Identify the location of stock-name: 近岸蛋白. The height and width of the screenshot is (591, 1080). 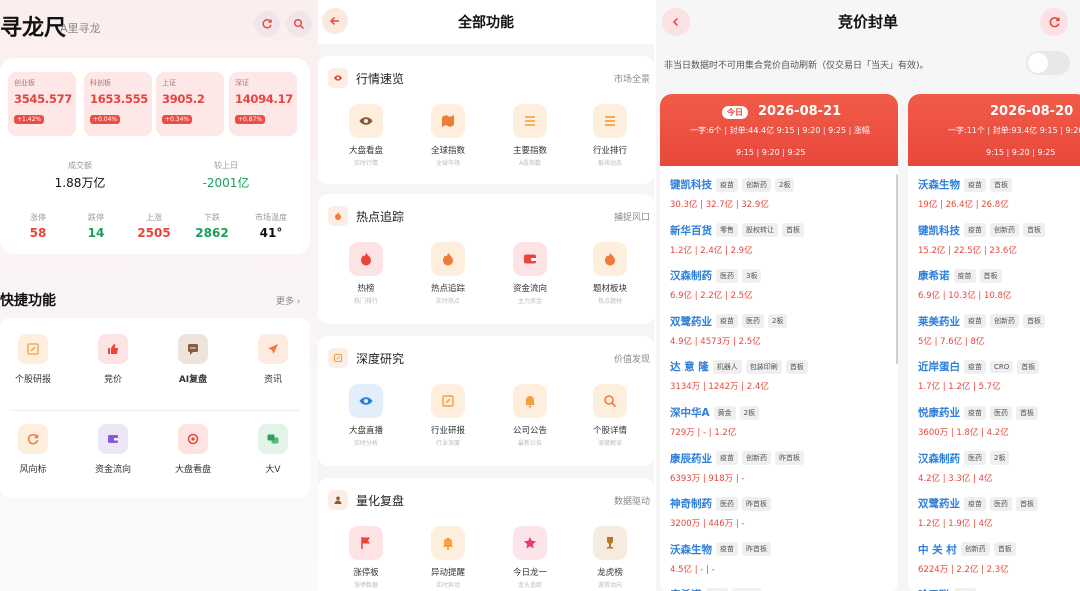
(939, 366).